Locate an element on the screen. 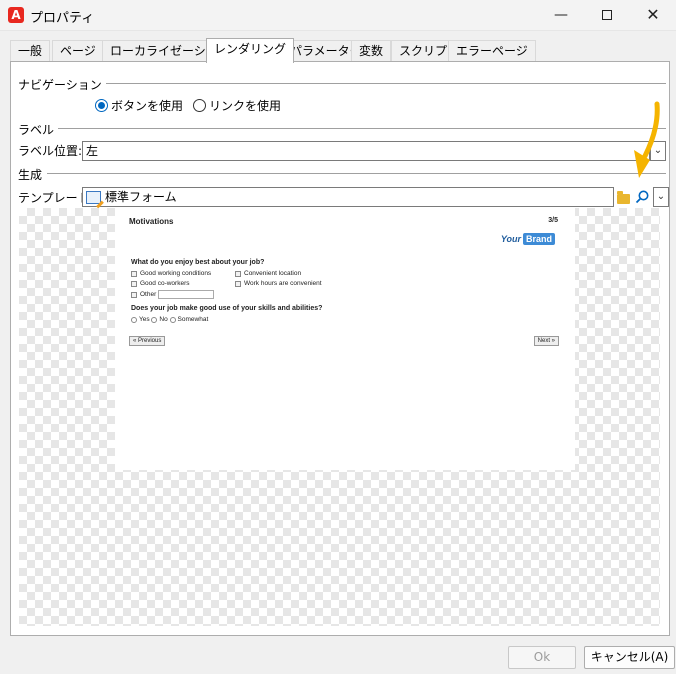 This screenshot has height=674, width=676. magnifier-icon is located at coordinates (642, 197).